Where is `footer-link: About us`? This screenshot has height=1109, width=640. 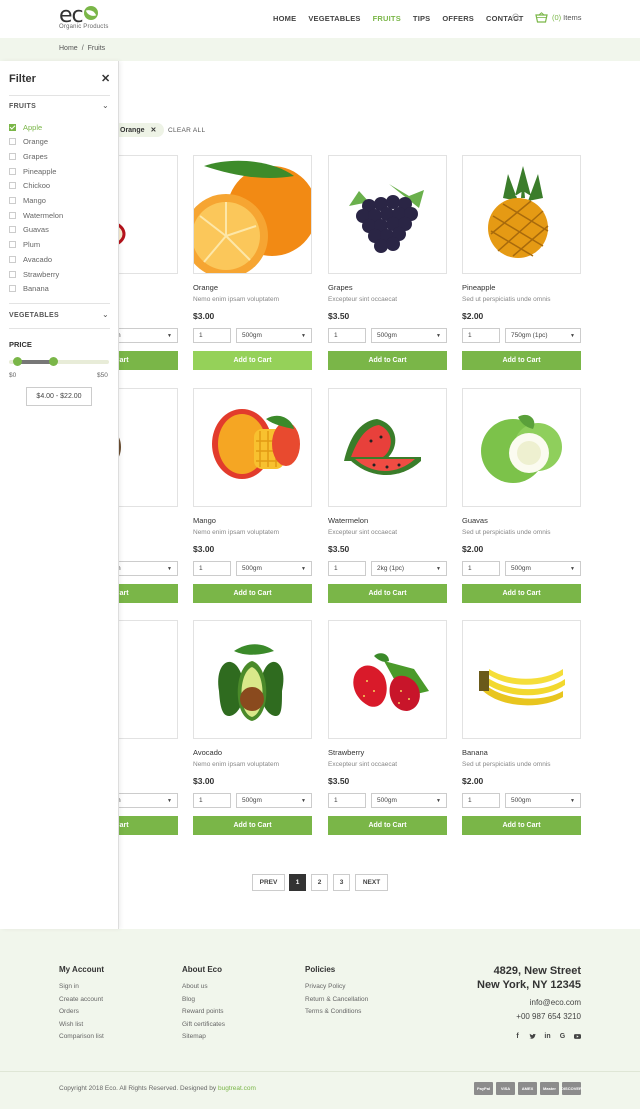 footer-link: About us is located at coordinates (203, 986).